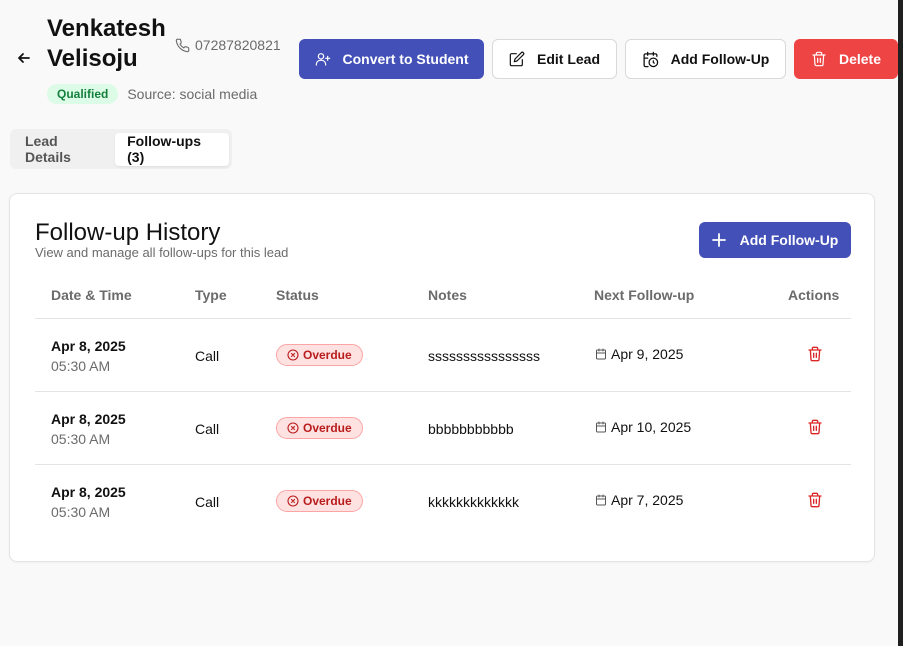 The height and width of the screenshot is (646, 903). Describe the element at coordinates (651, 427) in the screenshot. I see `next-follow-up-date: Apr 10, 2025` at that location.